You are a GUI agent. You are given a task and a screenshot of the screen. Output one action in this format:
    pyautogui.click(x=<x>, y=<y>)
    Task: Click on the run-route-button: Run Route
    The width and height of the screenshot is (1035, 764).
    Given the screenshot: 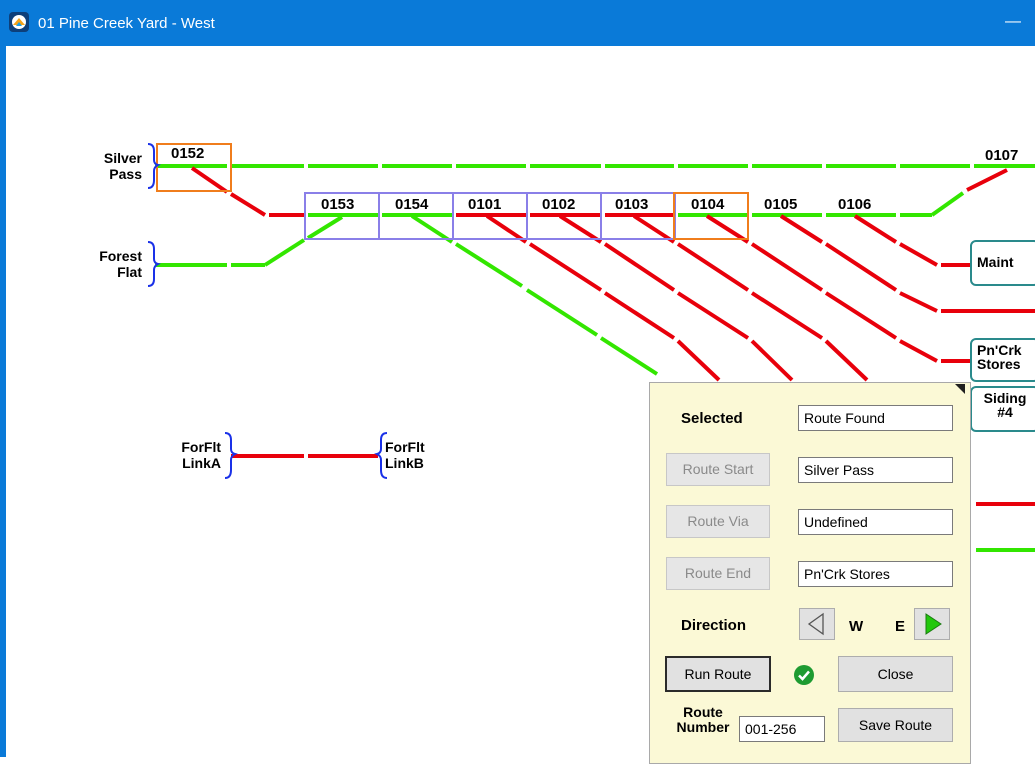 What is the action you would take?
    pyautogui.click(x=718, y=674)
    